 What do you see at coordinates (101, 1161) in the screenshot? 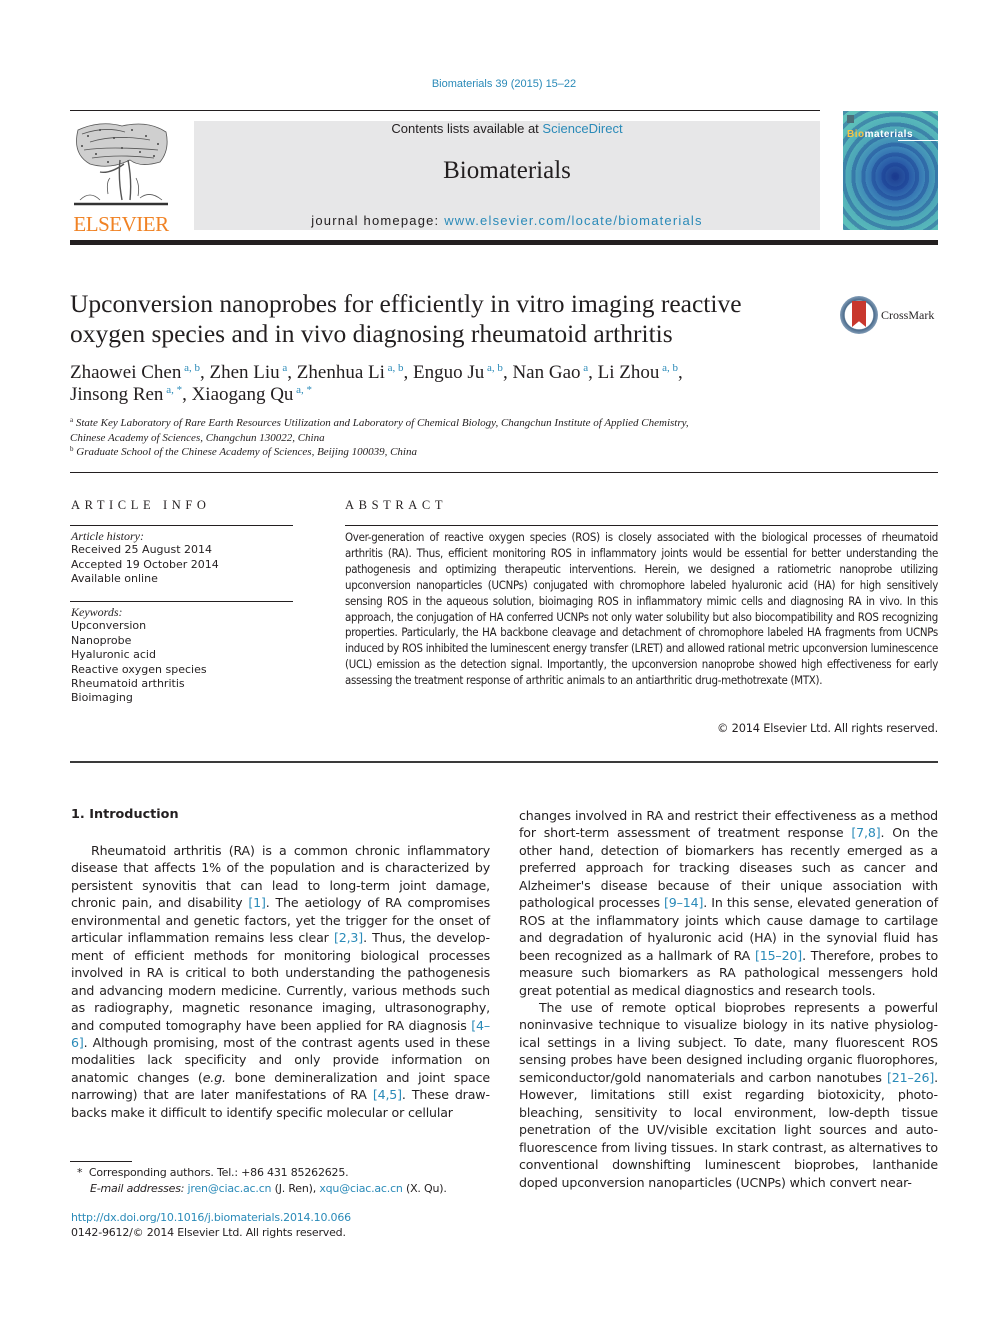
I see `footnote-rule` at bounding box center [101, 1161].